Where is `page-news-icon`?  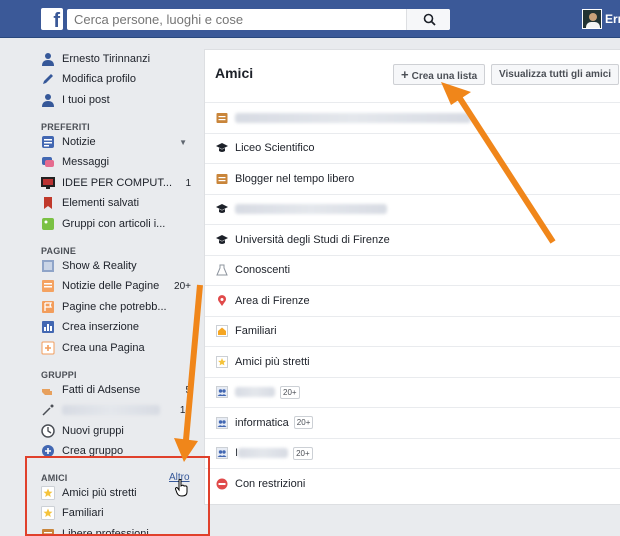
page-news-icon is located at coordinates (48, 286).